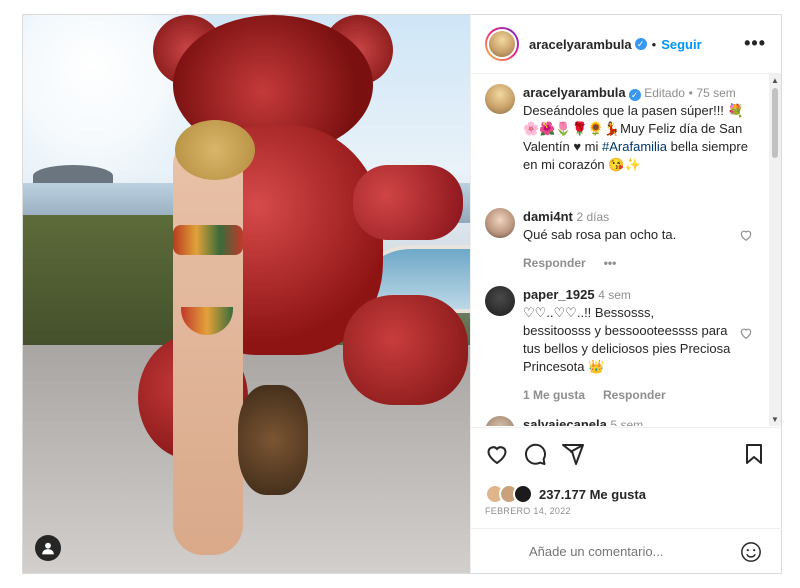  I want to click on comment-icon, so click(535, 454).